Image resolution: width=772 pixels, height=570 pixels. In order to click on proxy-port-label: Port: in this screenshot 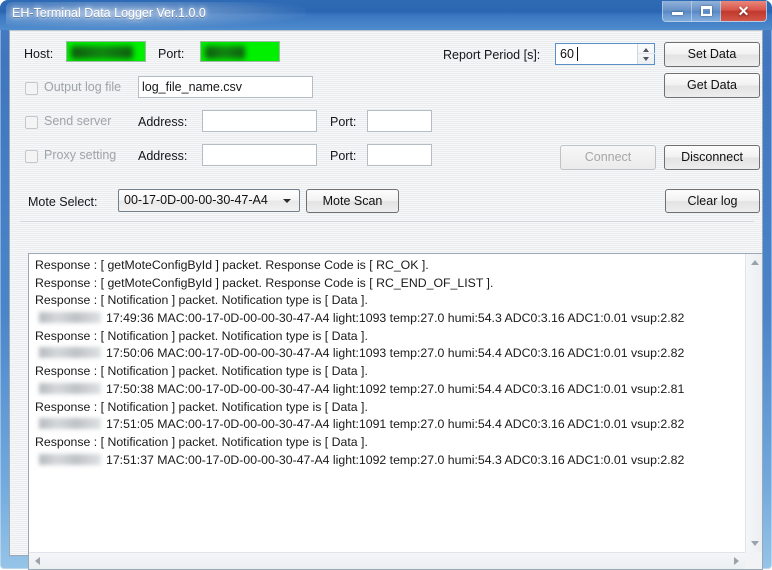, I will do `click(343, 156)`.